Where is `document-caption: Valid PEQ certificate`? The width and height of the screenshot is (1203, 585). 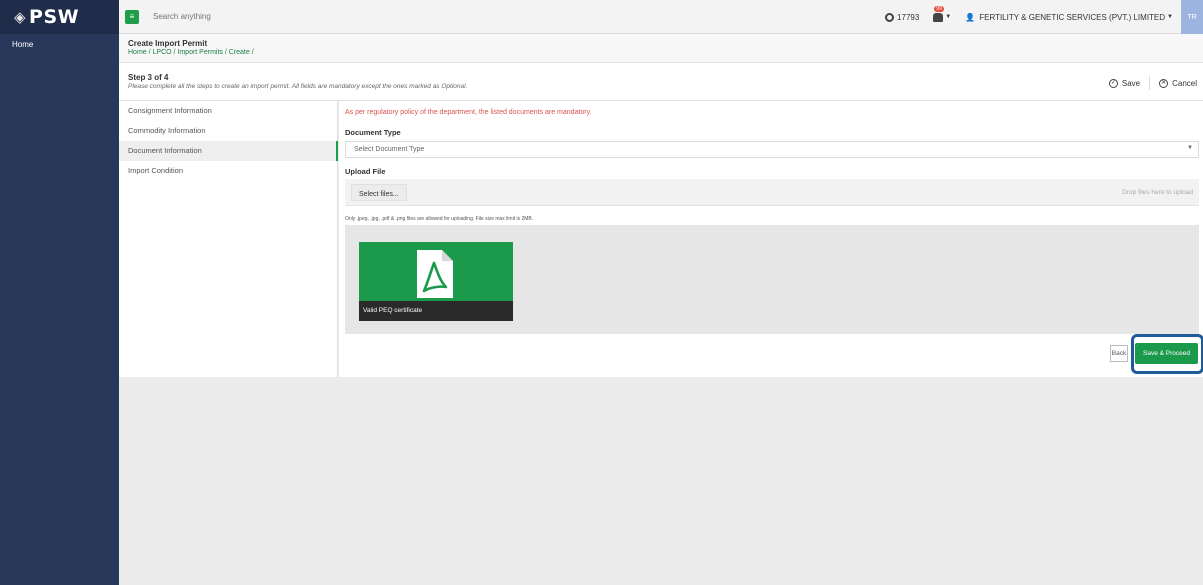
document-caption: Valid PEQ certificate is located at coordinates (436, 311).